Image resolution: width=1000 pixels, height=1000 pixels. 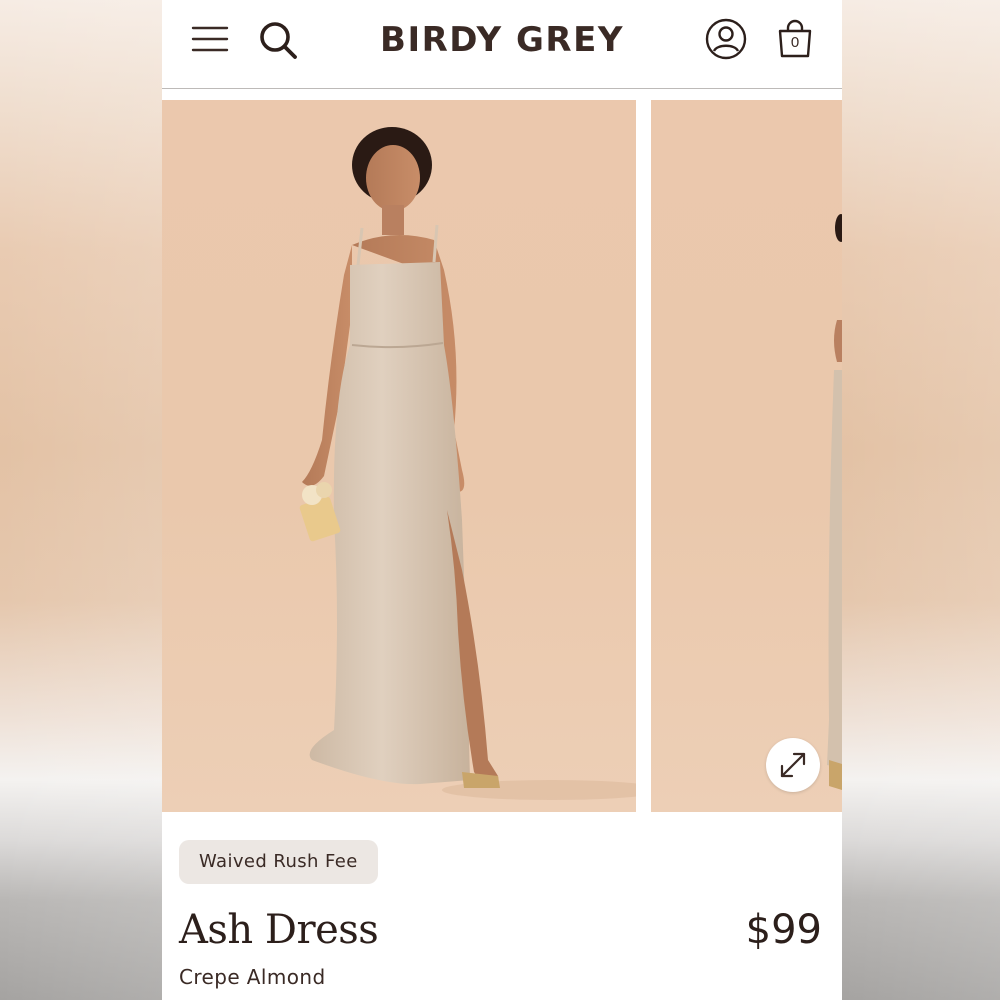 What do you see at coordinates (278, 862) in the screenshot?
I see `rush-fee-badge: Waived Rush Fee` at bounding box center [278, 862].